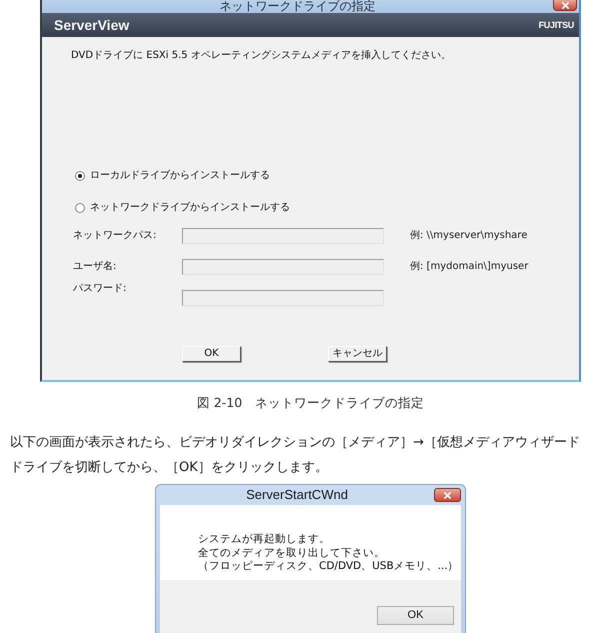  What do you see at coordinates (261, 56) in the screenshot?
I see `instruction-text: DVDドライブに ESXi 5.5 オペレーティングシステムメディアを挿入してください。` at bounding box center [261, 56].